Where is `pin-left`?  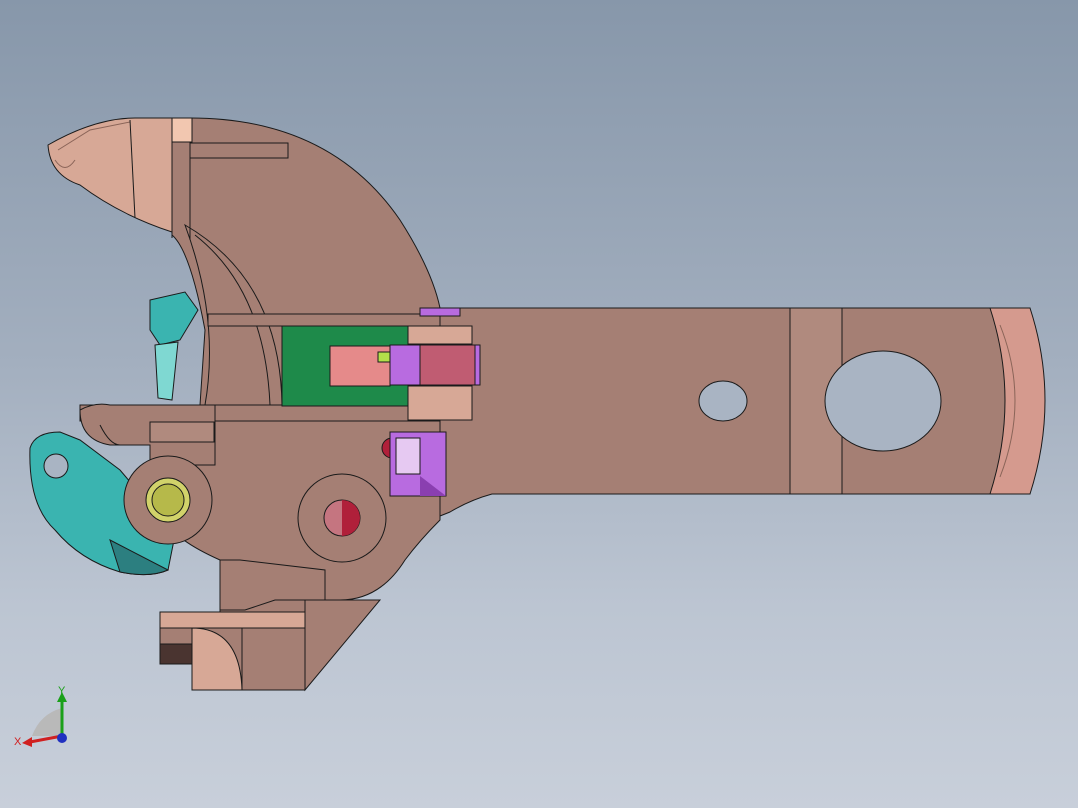 pin-left is located at coordinates (168, 500).